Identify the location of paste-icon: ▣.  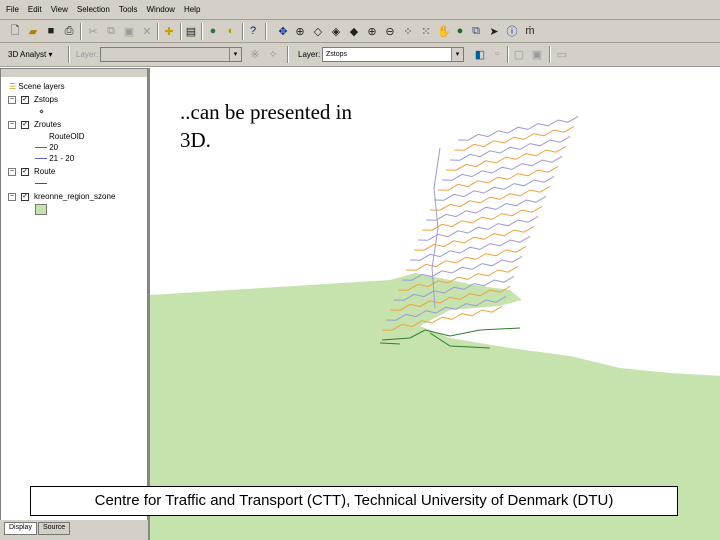
(129, 31).